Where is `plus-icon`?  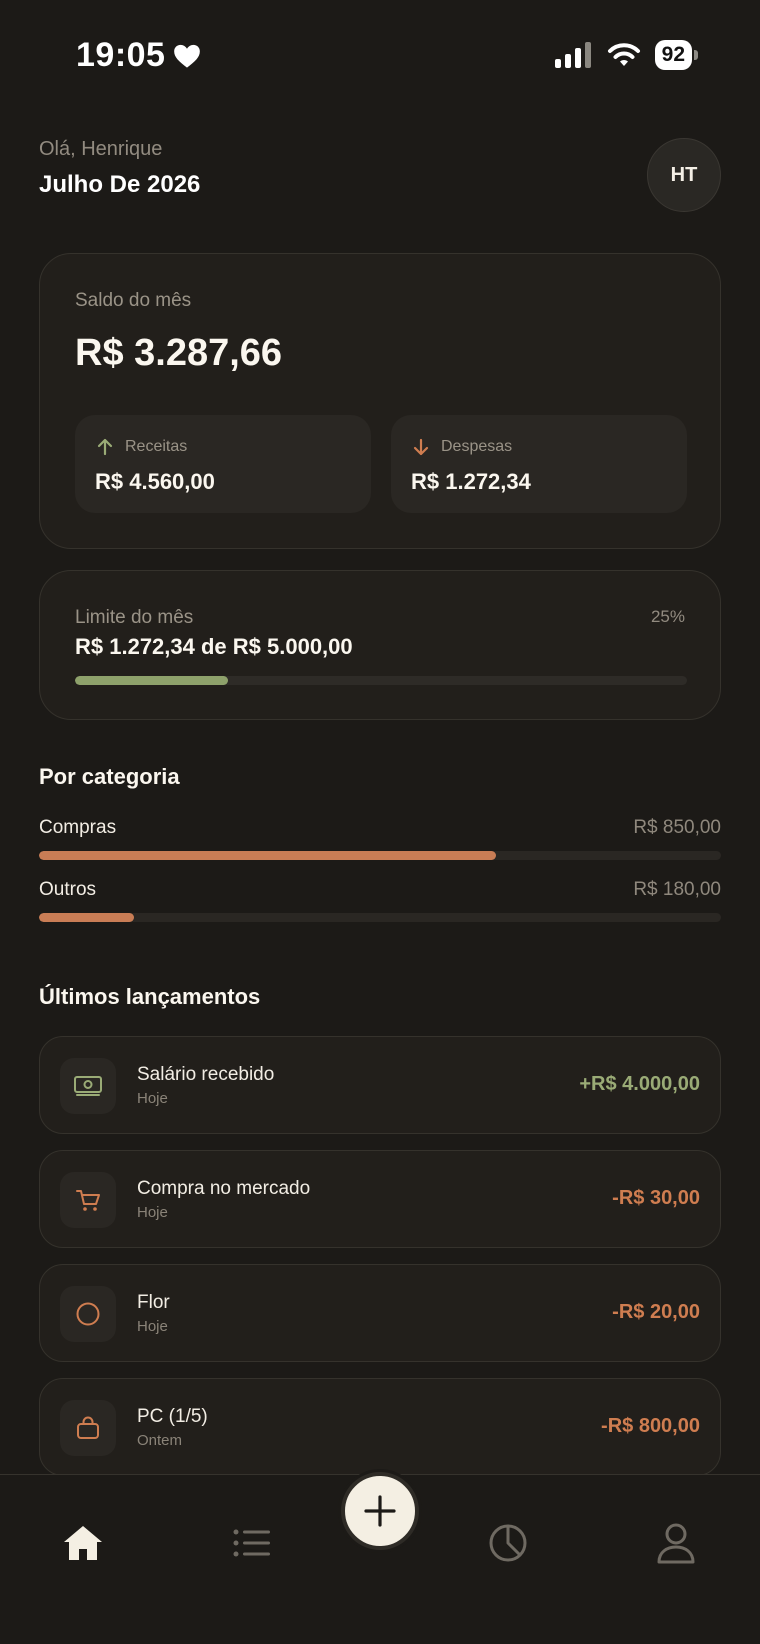 plus-icon is located at coordinates (380, 1511).